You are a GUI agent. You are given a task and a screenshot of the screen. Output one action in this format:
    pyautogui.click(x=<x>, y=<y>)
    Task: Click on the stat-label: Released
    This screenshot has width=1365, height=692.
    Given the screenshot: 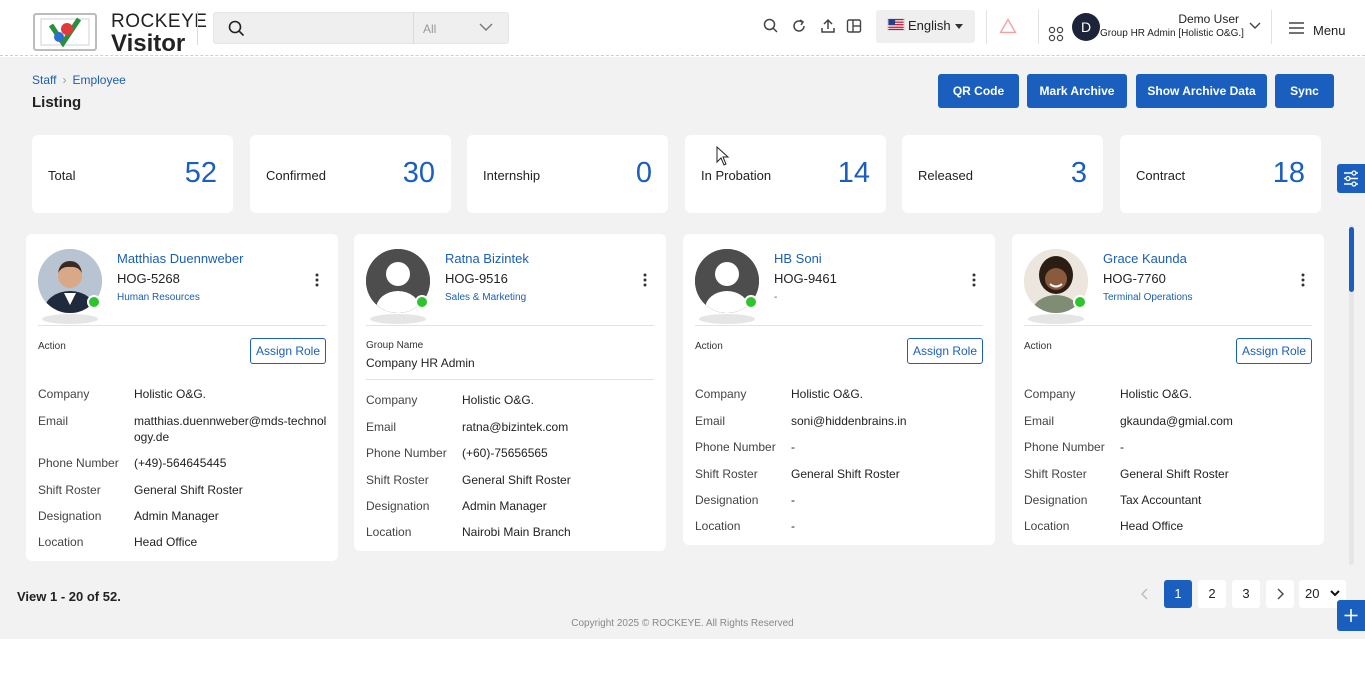 What is the action you would take?
    pyautogui.click(x=945, y=175)
    